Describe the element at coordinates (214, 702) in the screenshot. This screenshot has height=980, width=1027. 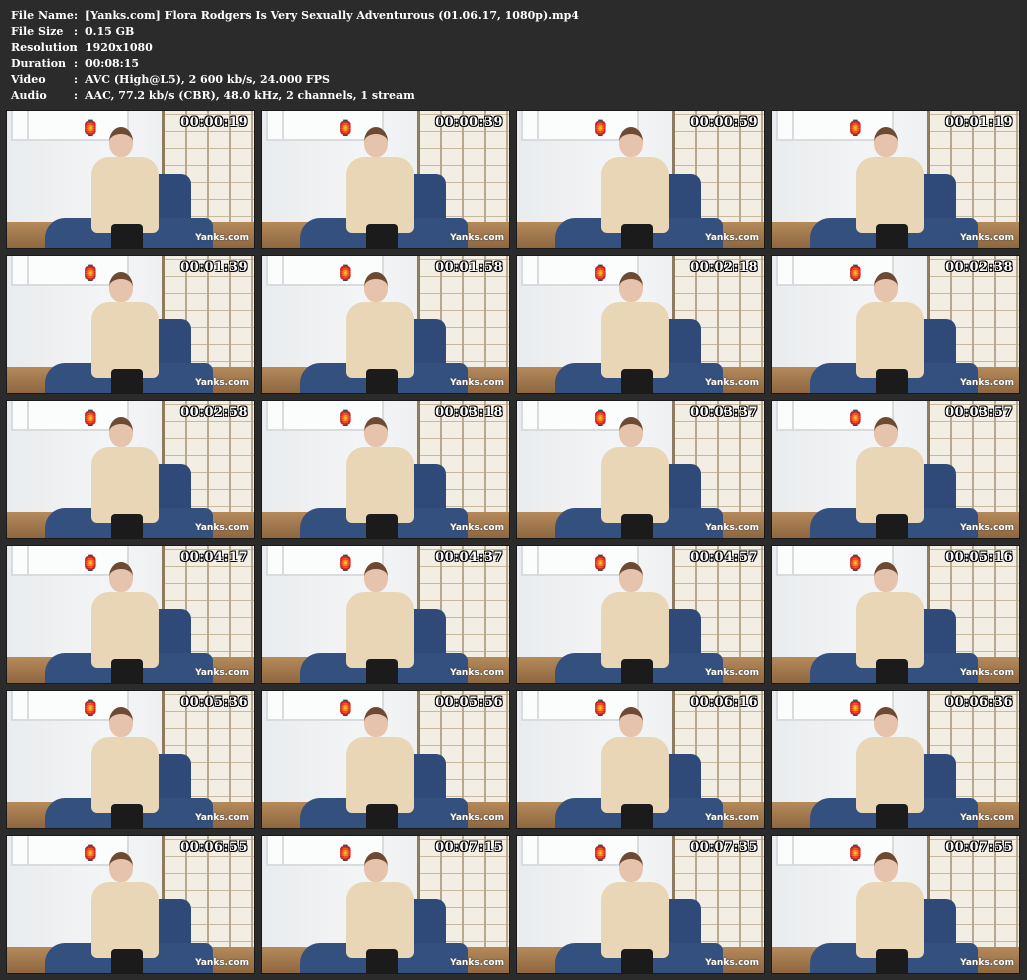
I see `thumbnail-timestamp: 00:05:36` at that location.